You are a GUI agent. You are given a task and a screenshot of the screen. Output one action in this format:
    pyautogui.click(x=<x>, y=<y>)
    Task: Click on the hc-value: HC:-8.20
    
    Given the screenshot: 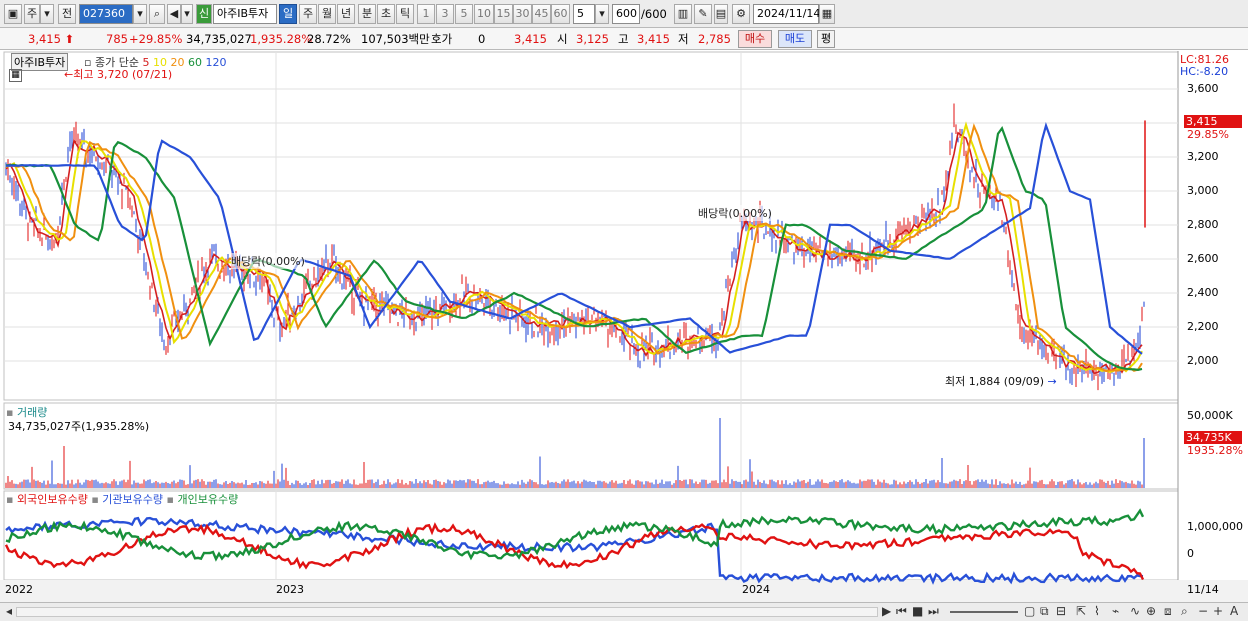 What is the action you would take?
    pyautogui.click(x=1204, y=71)
    